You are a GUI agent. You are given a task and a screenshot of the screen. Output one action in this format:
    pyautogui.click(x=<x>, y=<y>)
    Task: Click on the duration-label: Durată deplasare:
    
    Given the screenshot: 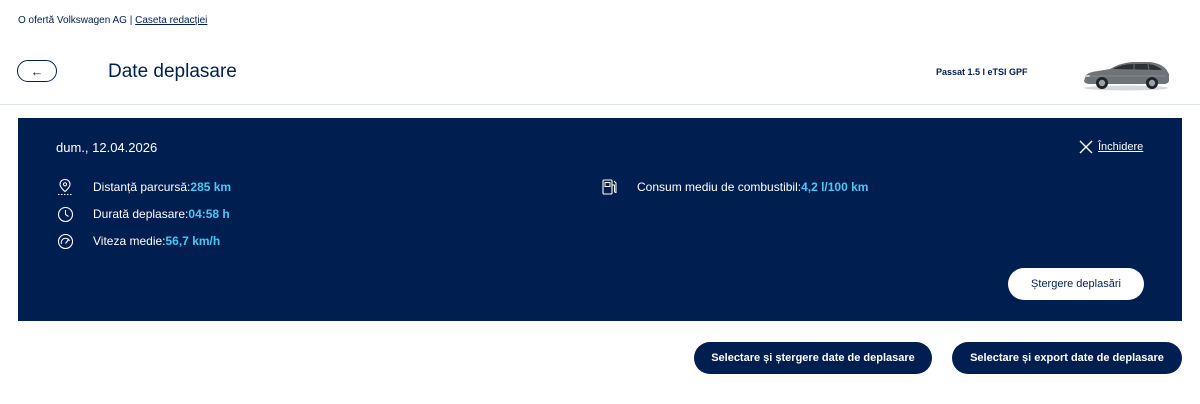 What is the action you would take?
    pyautogui.click(x=141, y=214)
    